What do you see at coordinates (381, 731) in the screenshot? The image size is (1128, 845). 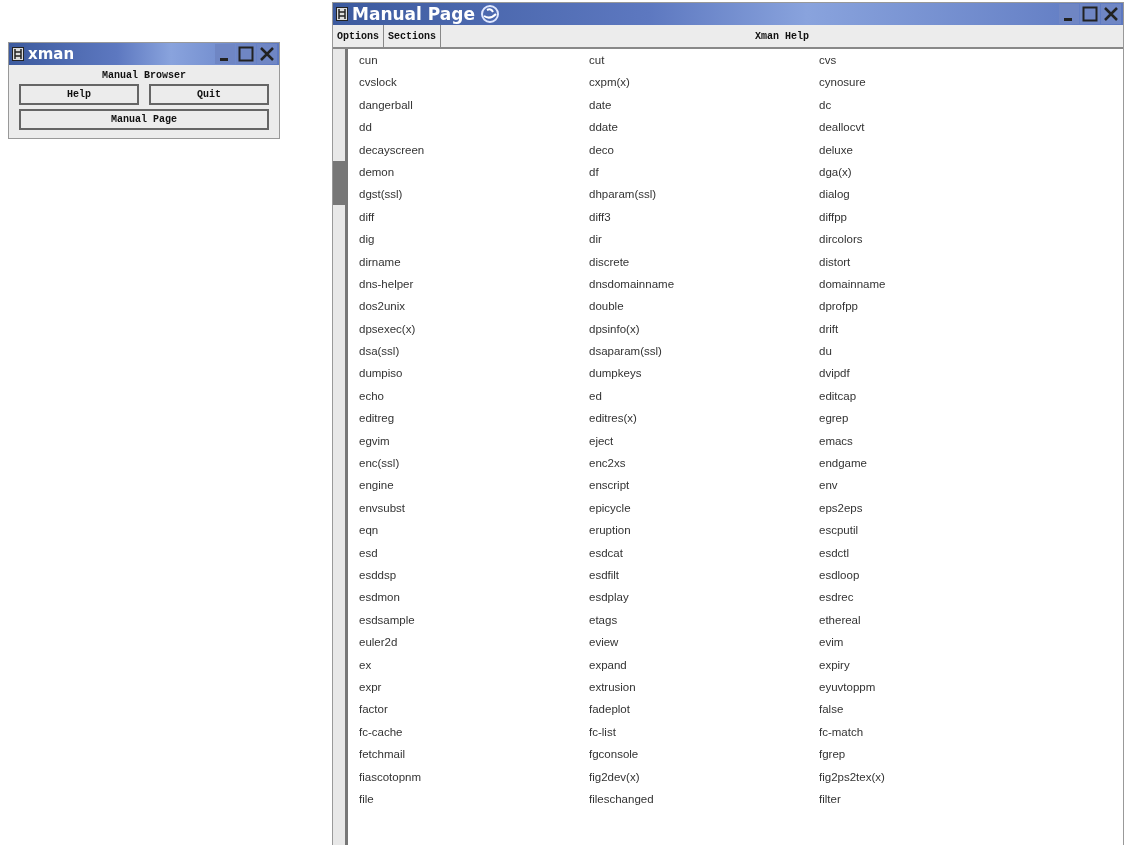 I see `manual-entry: fc-cache` at bounding box center [381, 731].